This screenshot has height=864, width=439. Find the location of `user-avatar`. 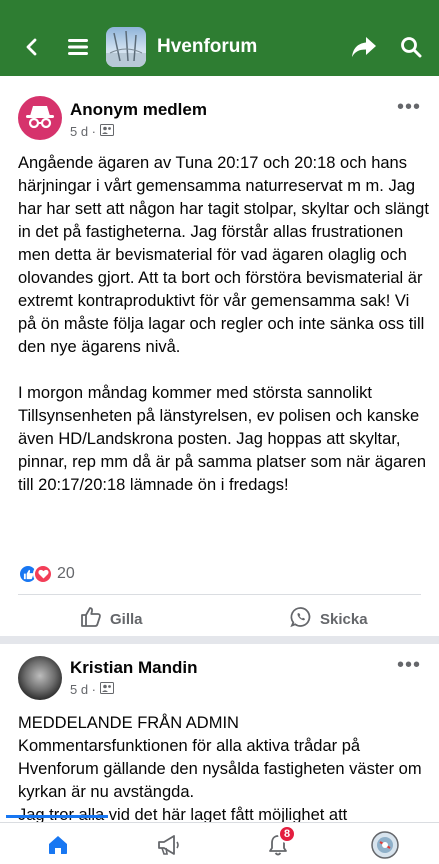

user-avatar is located at coordinates (40, 678).